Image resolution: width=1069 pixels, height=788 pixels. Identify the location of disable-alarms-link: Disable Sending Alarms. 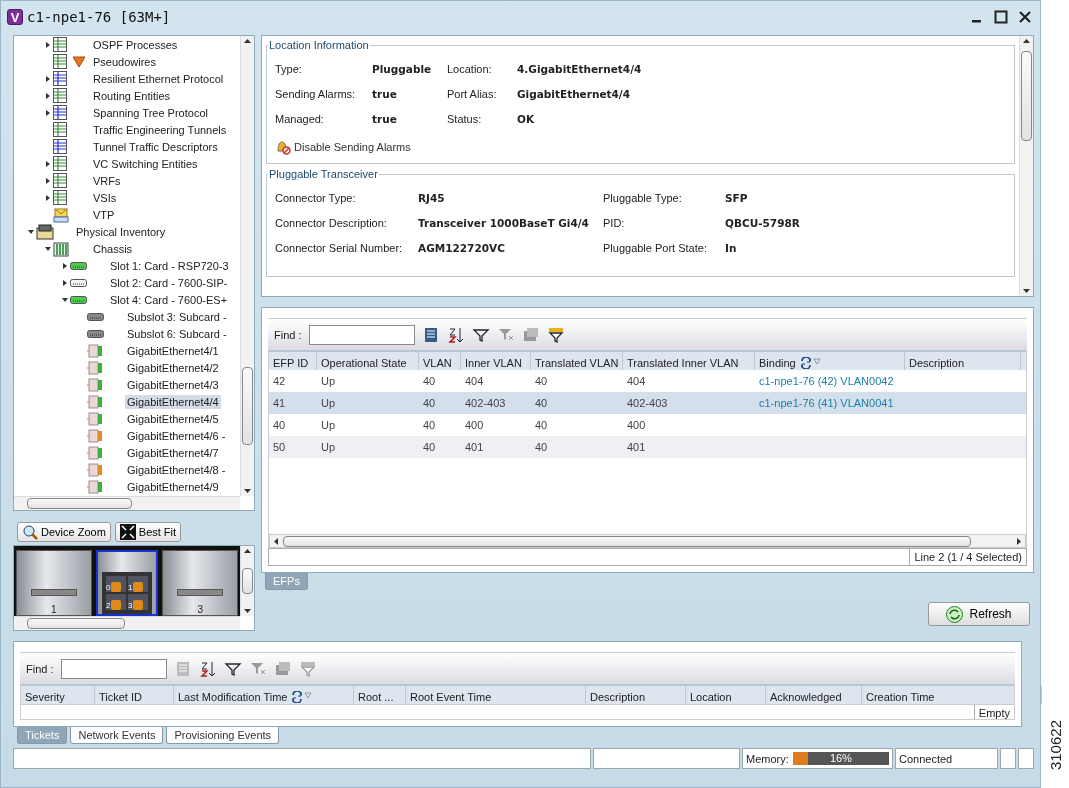
(343, 147).